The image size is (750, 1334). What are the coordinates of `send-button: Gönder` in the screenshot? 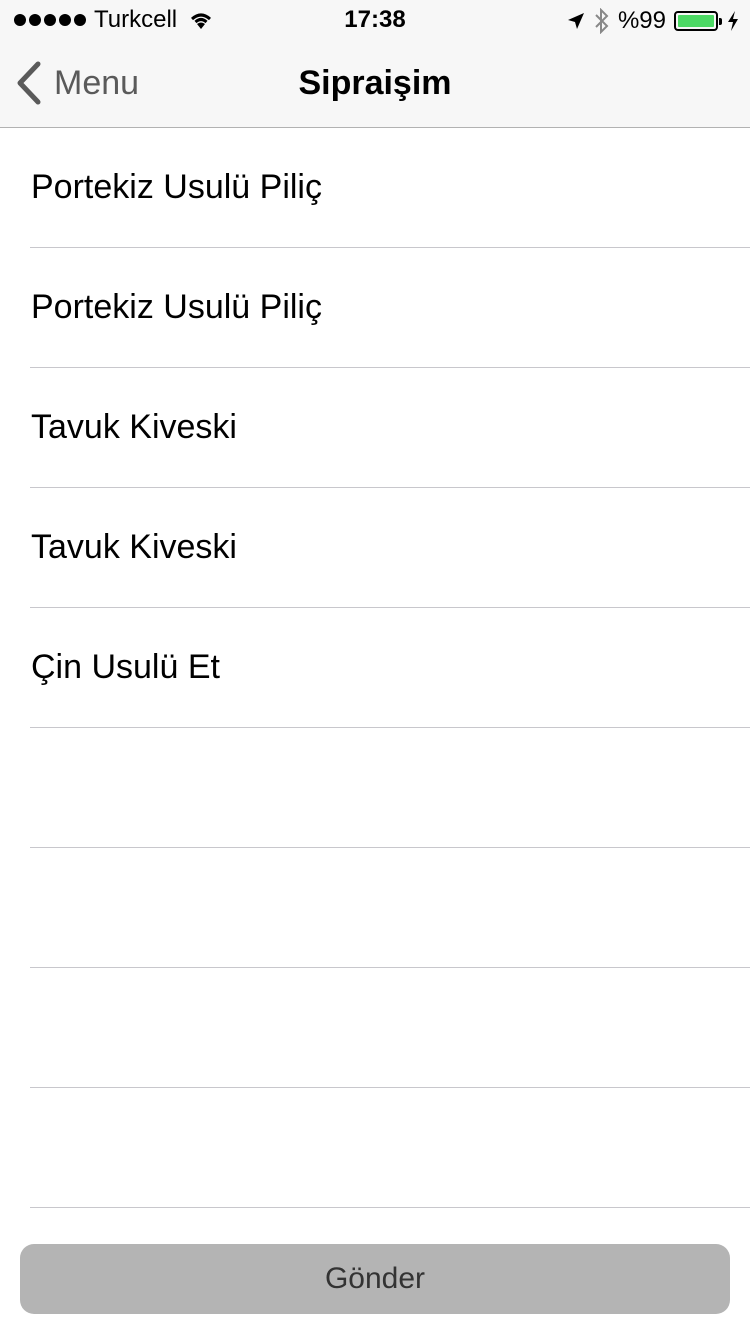 It's located at (375, 1279).